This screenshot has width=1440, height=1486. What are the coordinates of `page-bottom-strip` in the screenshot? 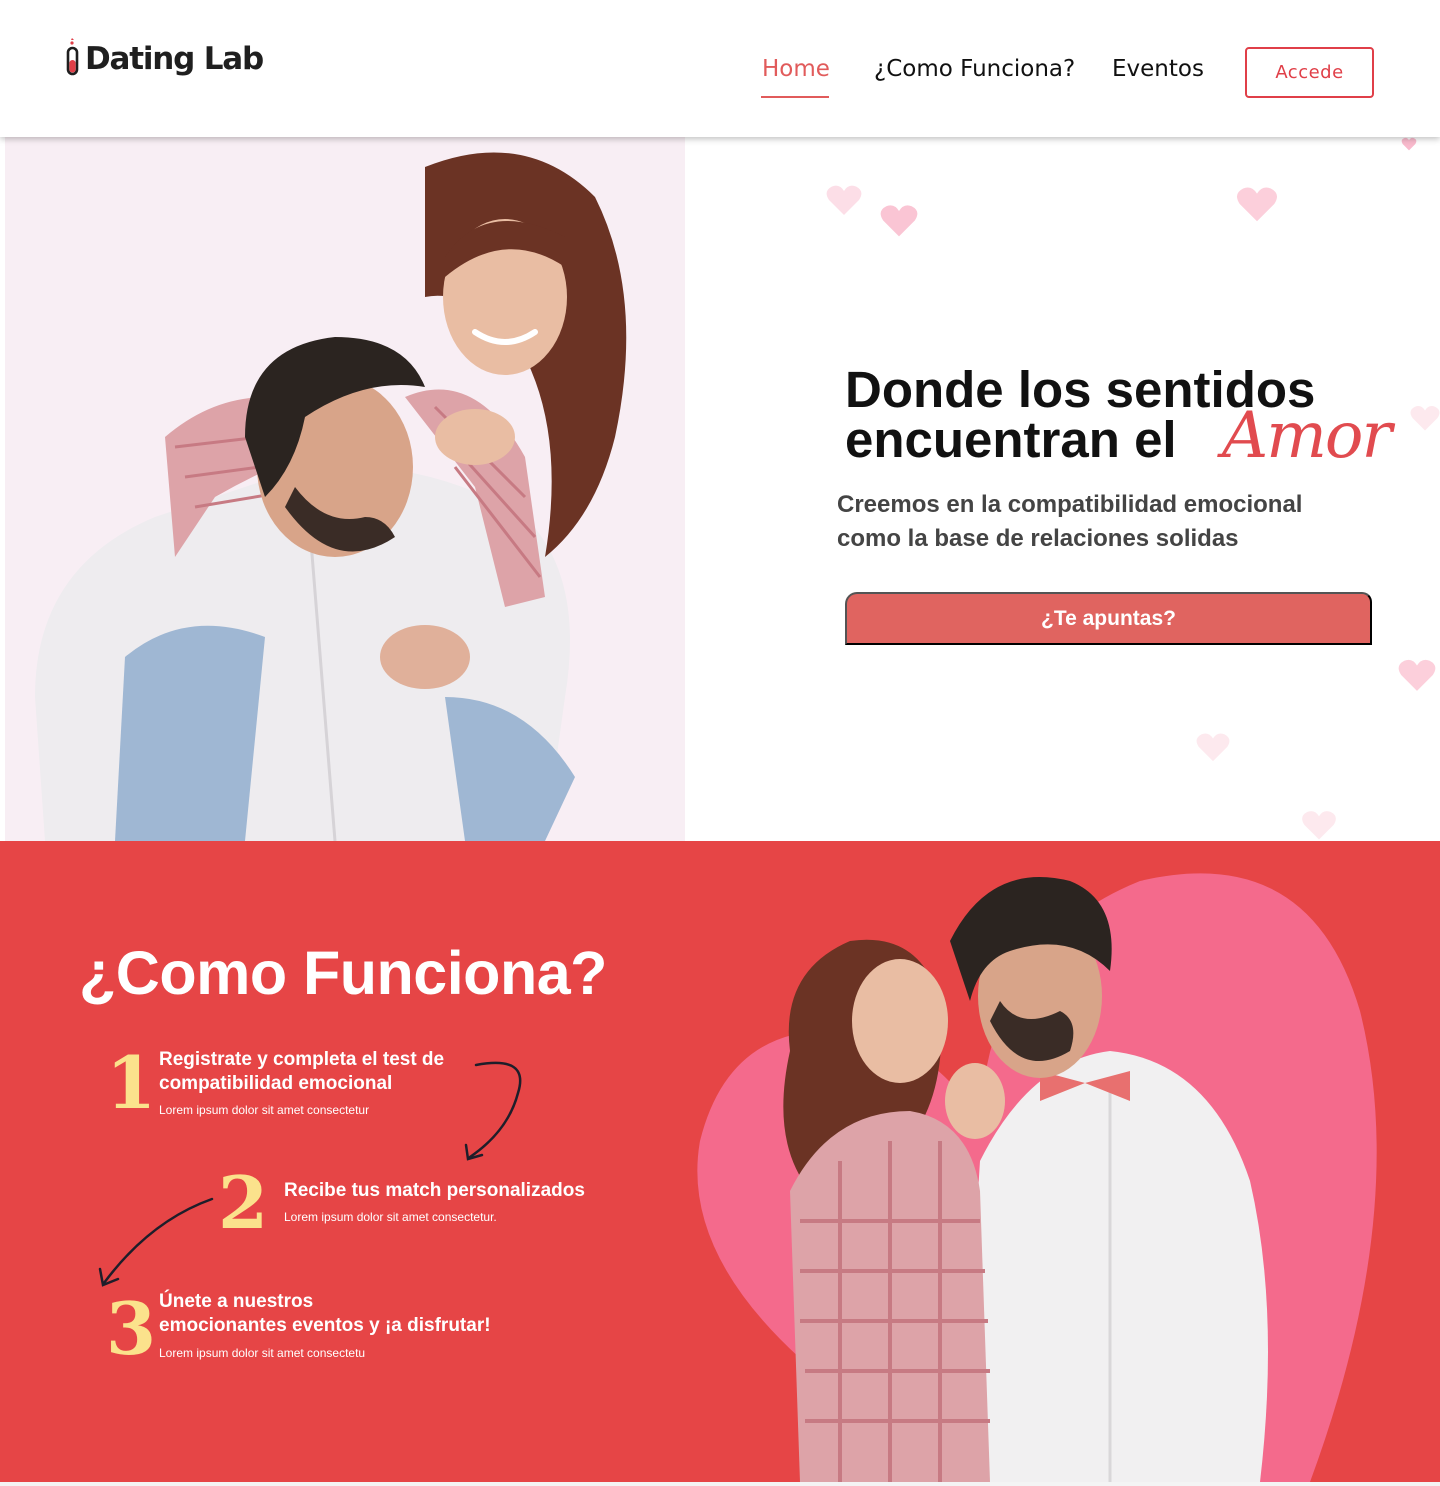 It's located at (720, 1484).